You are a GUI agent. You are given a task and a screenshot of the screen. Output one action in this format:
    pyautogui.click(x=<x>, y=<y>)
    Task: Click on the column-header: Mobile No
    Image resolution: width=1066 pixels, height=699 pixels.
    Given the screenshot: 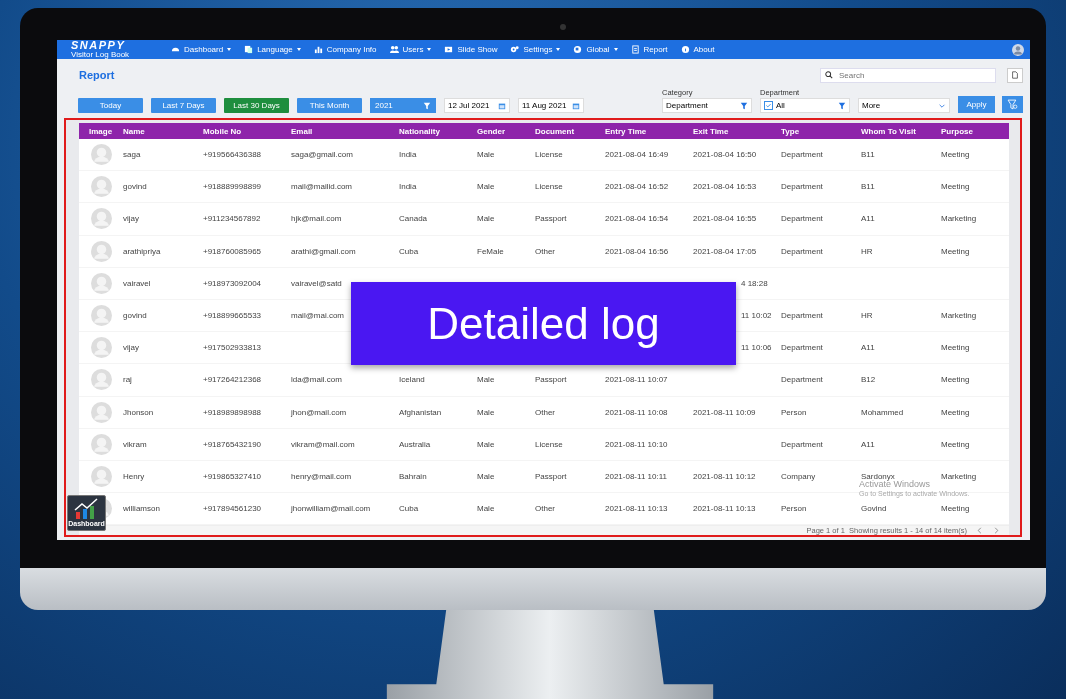 What is the action you would take?
    pyautogui.click(x=247, y=131)
    